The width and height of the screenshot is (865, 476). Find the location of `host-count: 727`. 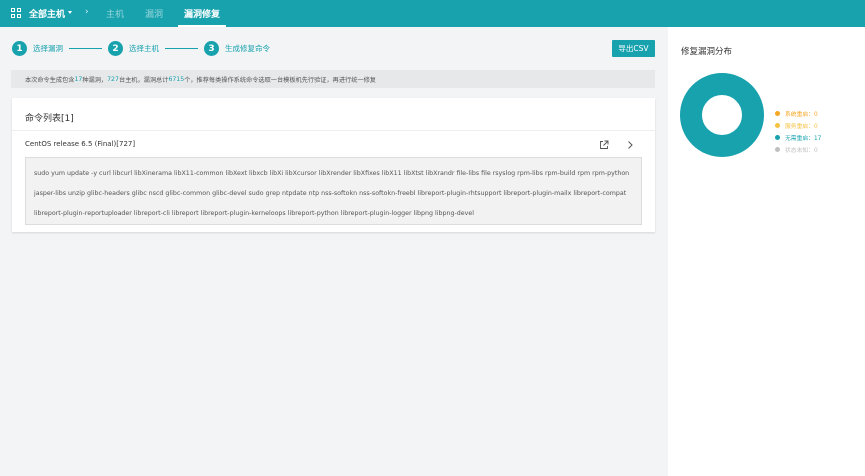

host-count: 727 is located at coordinates (113, 79).